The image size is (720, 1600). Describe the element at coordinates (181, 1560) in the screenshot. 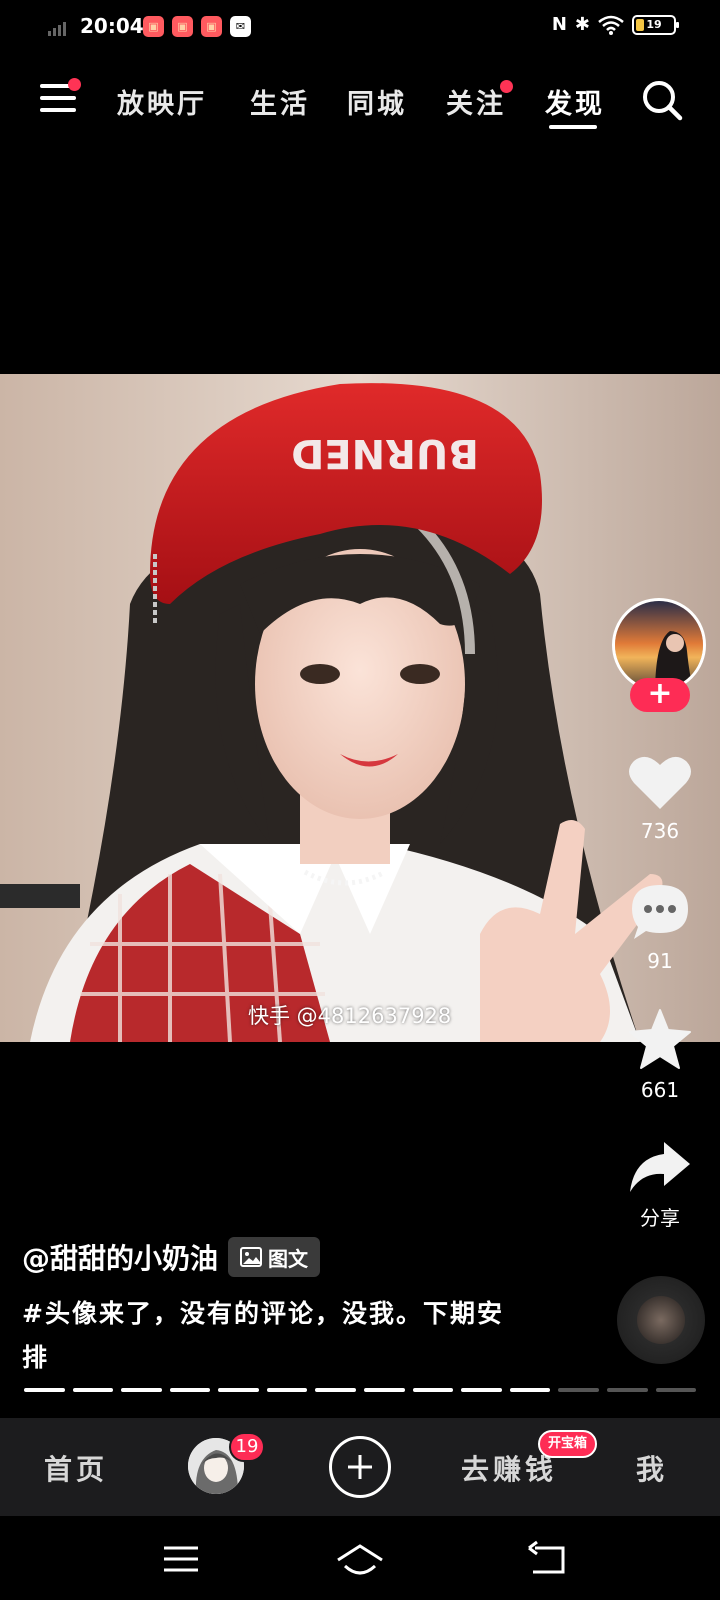

I see `recents-icon` at that location.